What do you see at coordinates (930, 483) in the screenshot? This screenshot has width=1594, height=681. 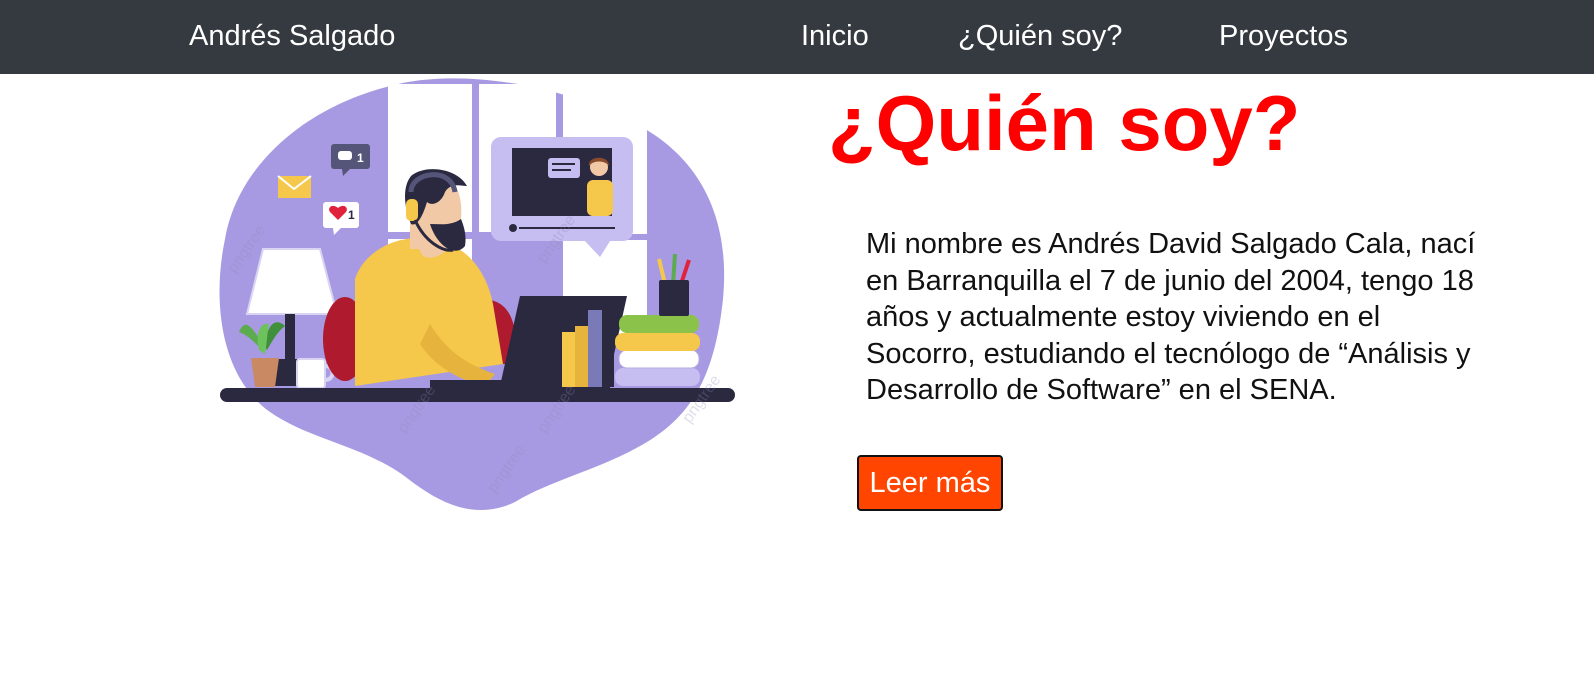 I see `read-more-button: Leer más` at bounding box center [930, 483].